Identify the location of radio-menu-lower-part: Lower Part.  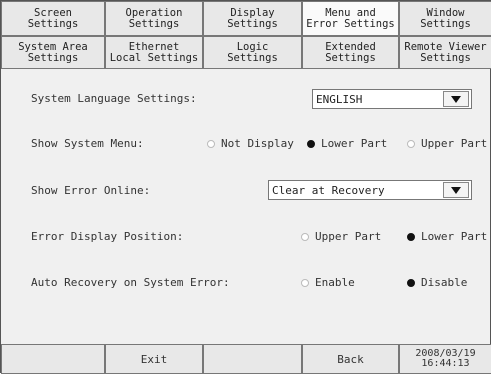
(347, 143).